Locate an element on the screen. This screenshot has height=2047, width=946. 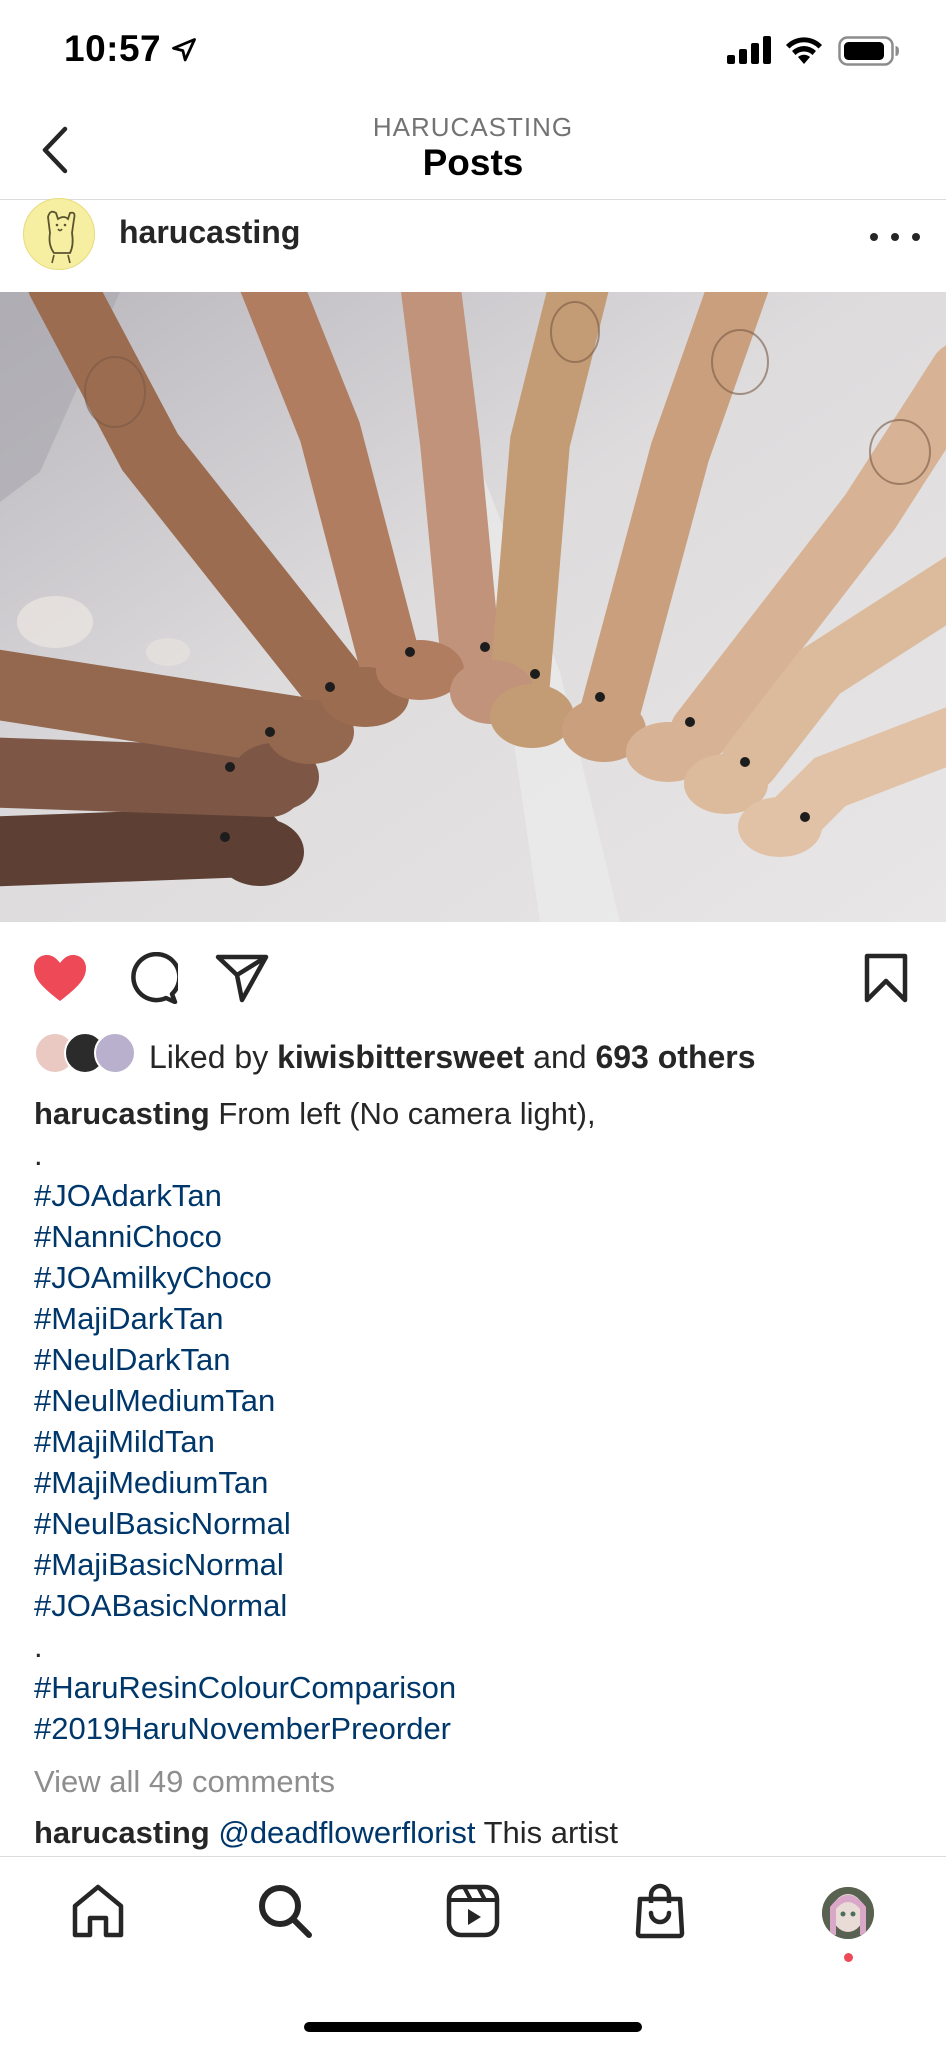
bottom-tab-bar is located at coordinates (473, 1951).